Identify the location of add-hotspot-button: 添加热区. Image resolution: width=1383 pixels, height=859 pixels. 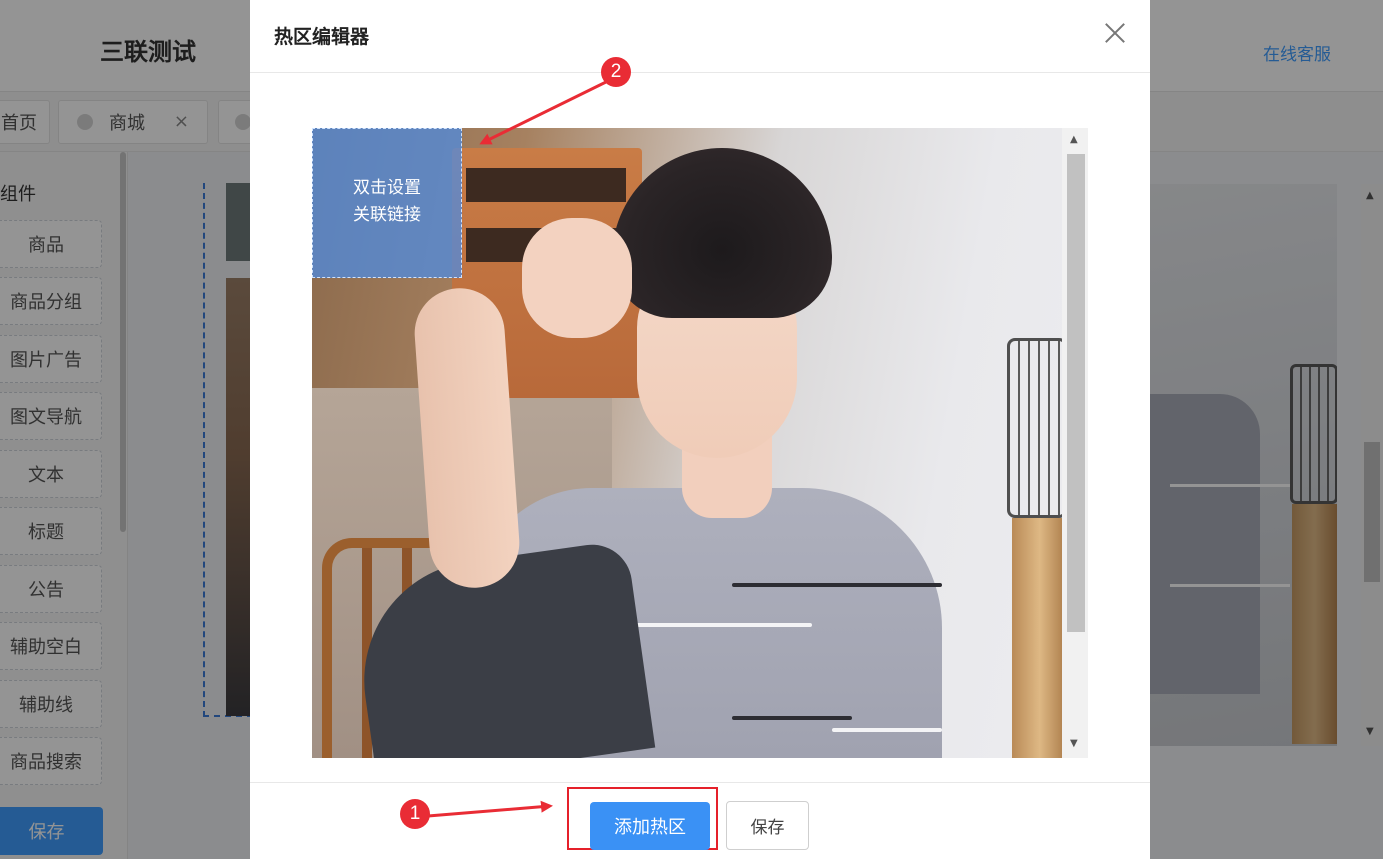
(650, 826).